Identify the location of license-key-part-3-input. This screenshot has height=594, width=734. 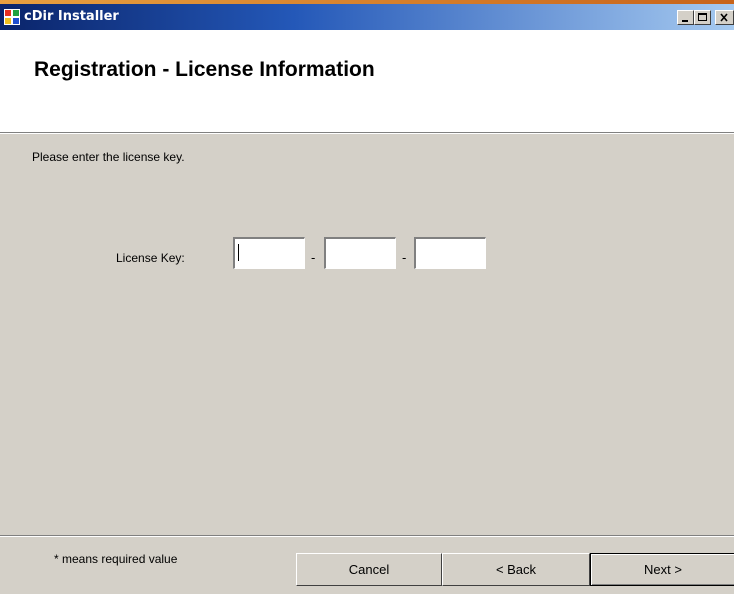
(450, 253).